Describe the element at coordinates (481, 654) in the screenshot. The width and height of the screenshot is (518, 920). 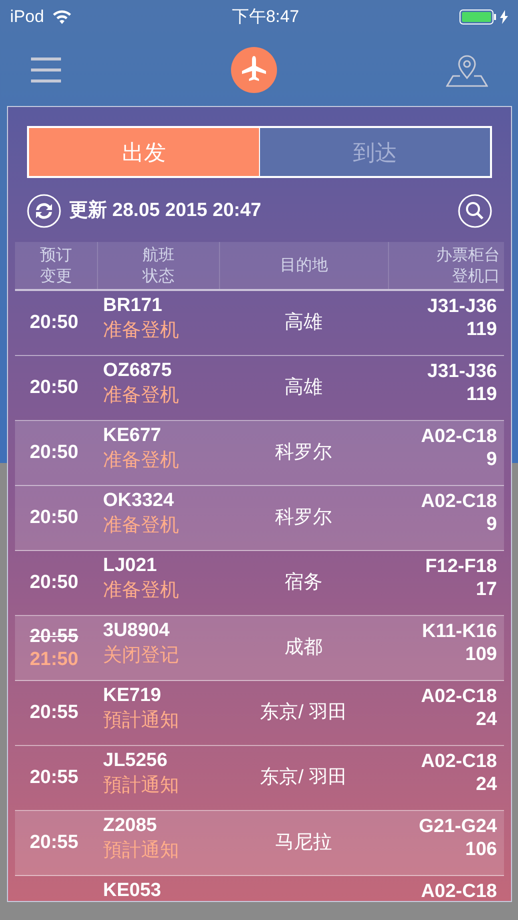
I see `gate: 109` at that location.